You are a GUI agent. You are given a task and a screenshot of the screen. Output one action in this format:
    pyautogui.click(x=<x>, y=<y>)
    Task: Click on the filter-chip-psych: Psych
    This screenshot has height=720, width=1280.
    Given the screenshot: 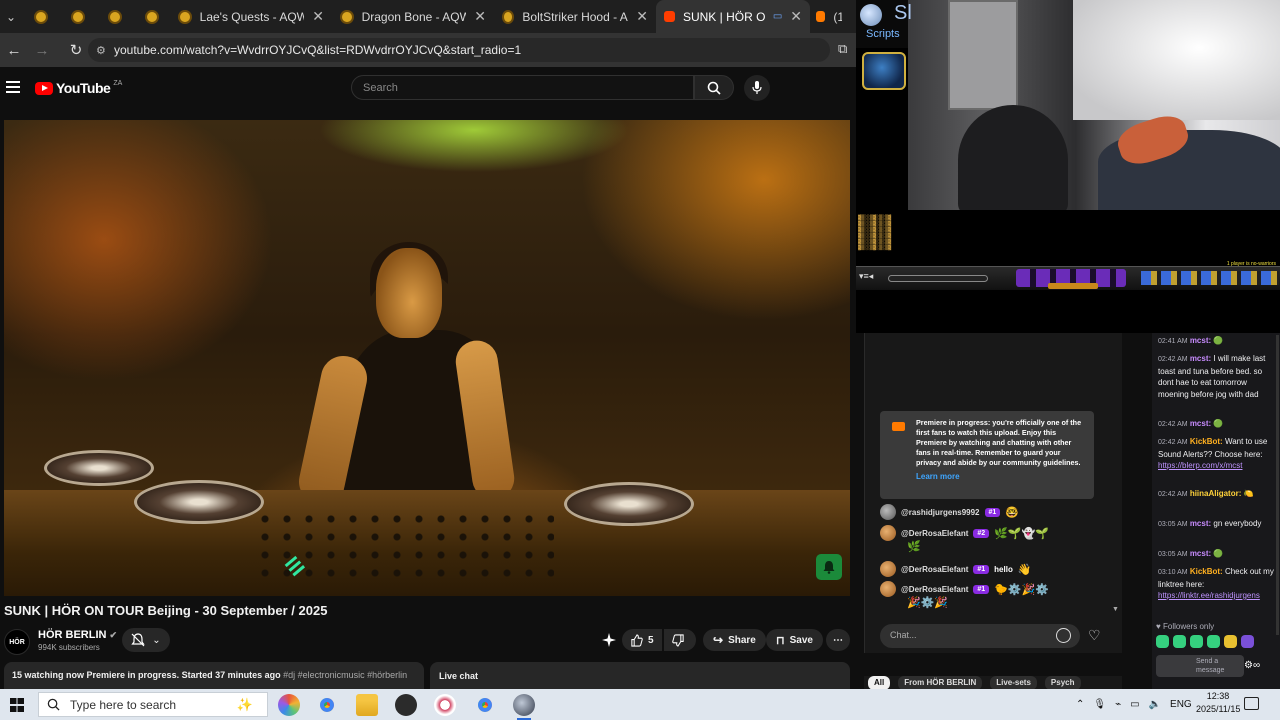 What is the action you would take?
    pyautogui.click(x=1062, y=683)
    